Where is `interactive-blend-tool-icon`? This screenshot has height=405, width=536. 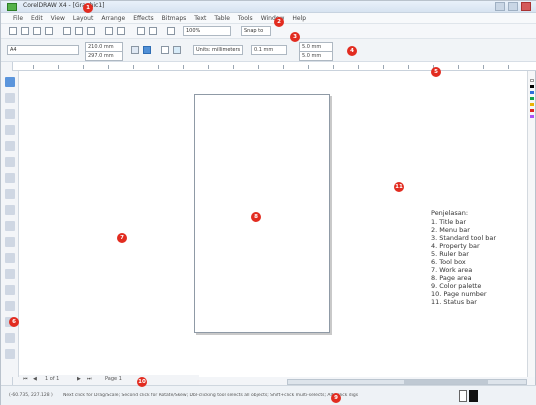
interactive-blend-tool-icon is located at coordinates (10, 306).